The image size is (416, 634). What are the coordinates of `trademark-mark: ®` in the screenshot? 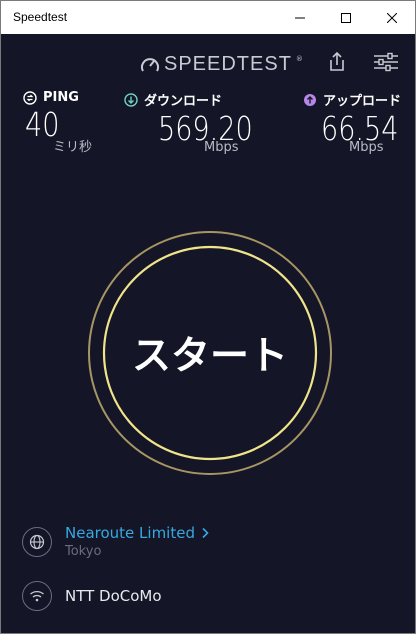 It's located at (299, 59).